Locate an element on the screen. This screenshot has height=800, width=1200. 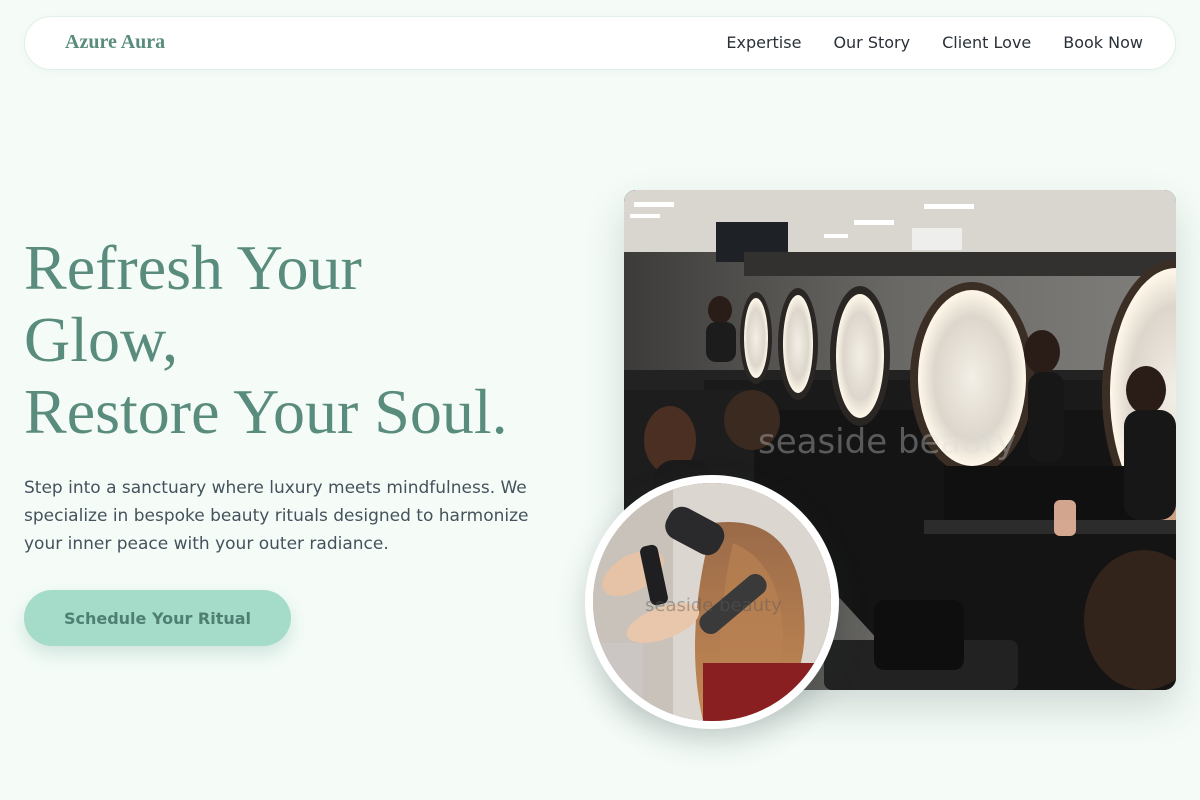
hero-title-line-1: Refresh Your is located at coordinates (193, 267).